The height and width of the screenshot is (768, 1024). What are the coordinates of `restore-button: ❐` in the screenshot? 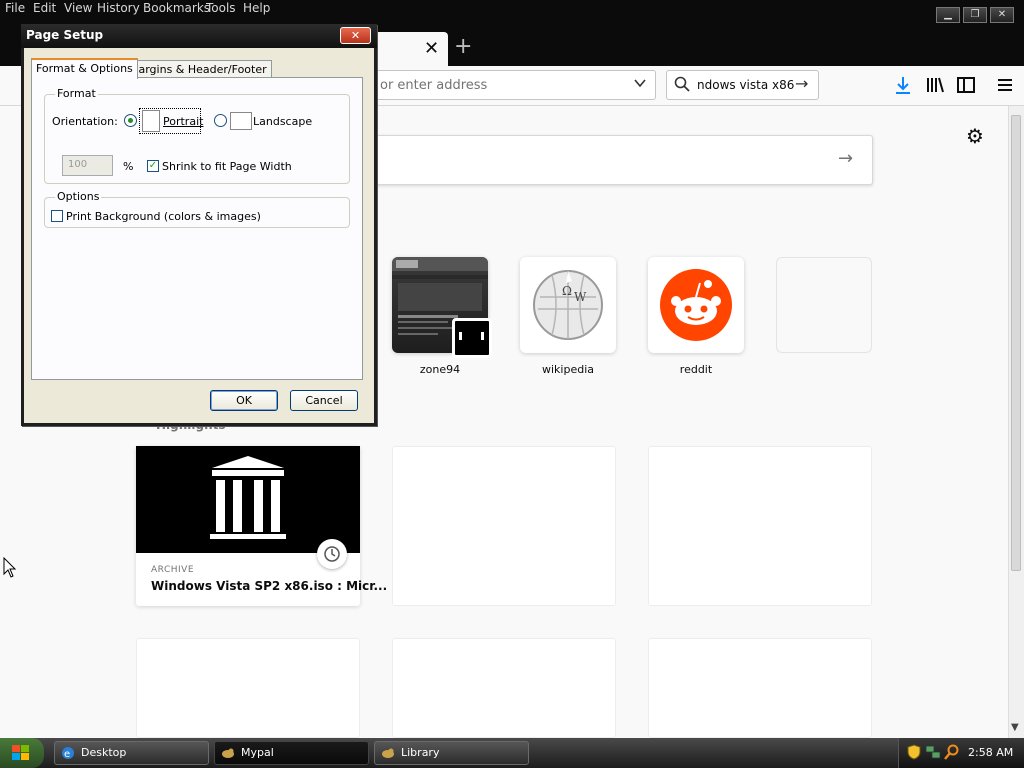 It's located at (975, 15).